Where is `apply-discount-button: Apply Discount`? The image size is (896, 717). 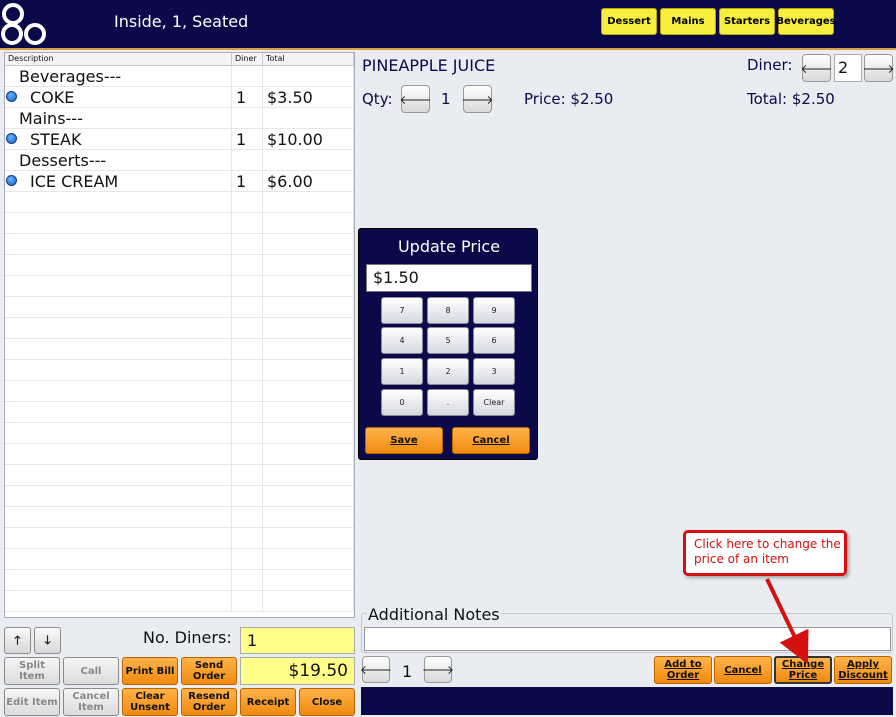
apply-discount-button: Apply Discount is located at coordinates (863, 670).